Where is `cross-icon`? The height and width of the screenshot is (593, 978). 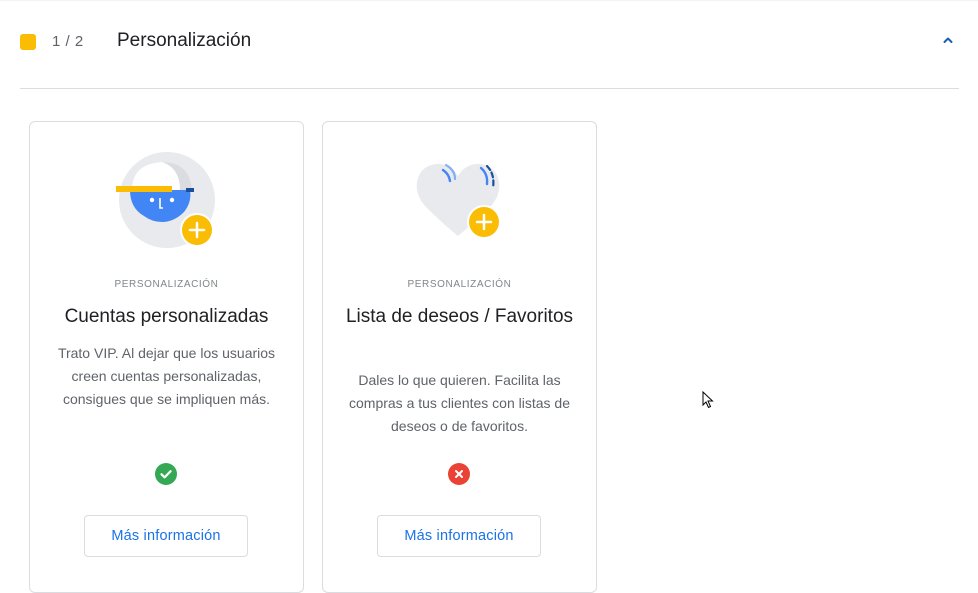 cross-icon is located at coordinates (459, 474).